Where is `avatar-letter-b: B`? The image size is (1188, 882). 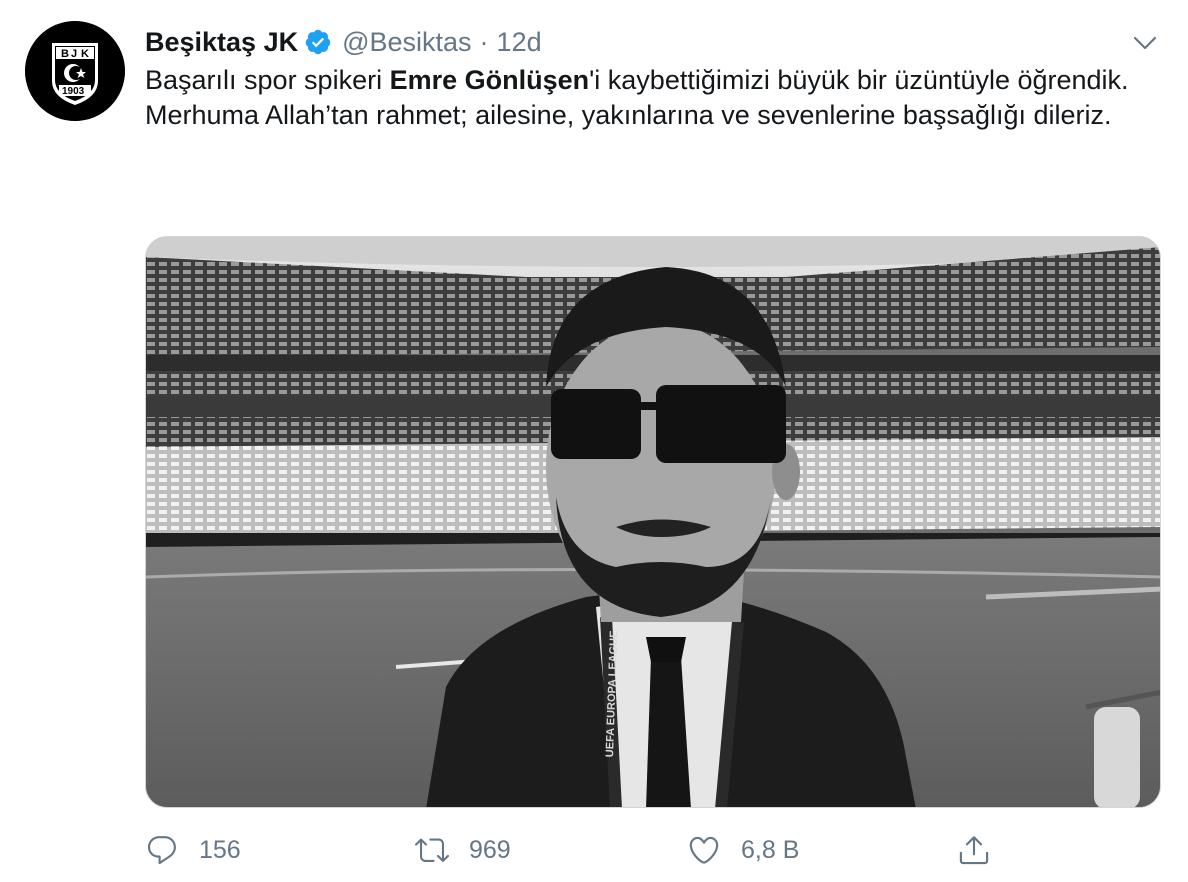
avatar-letter-b: B is located at coordinates (65, 54).